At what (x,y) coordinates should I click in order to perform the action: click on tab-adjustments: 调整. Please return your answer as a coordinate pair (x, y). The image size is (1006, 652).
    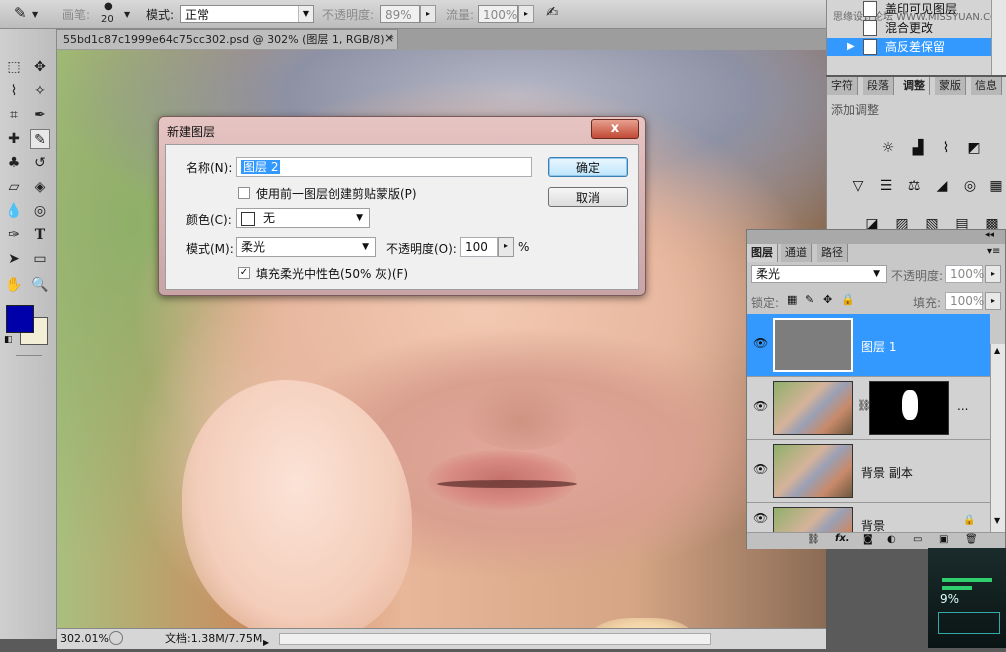
    Looking at the image, I should click on (914, 86).